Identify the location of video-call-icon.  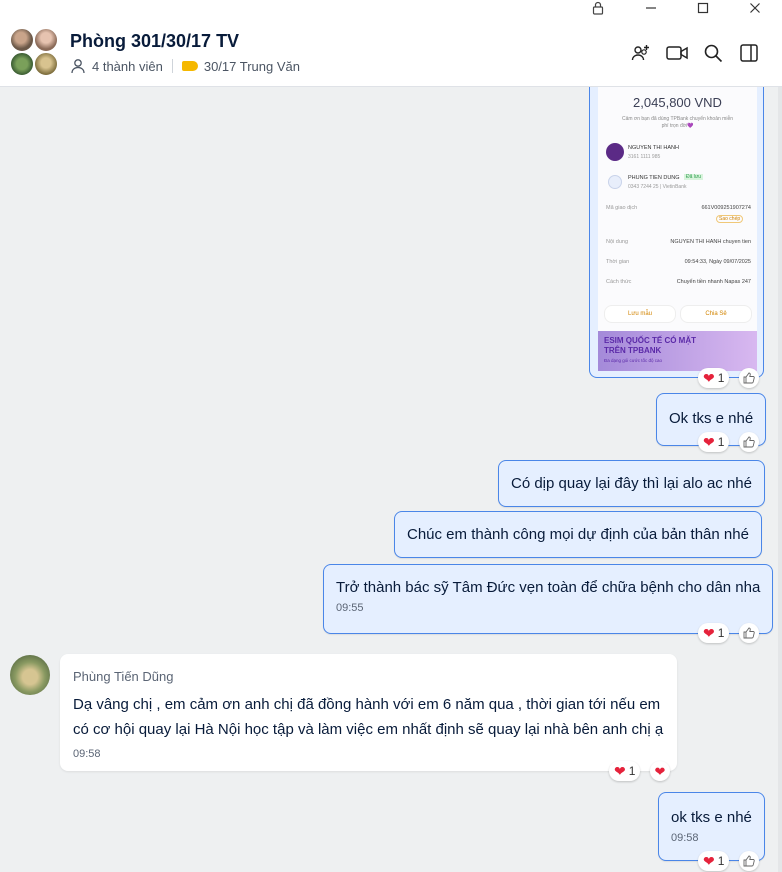
(677, 53).